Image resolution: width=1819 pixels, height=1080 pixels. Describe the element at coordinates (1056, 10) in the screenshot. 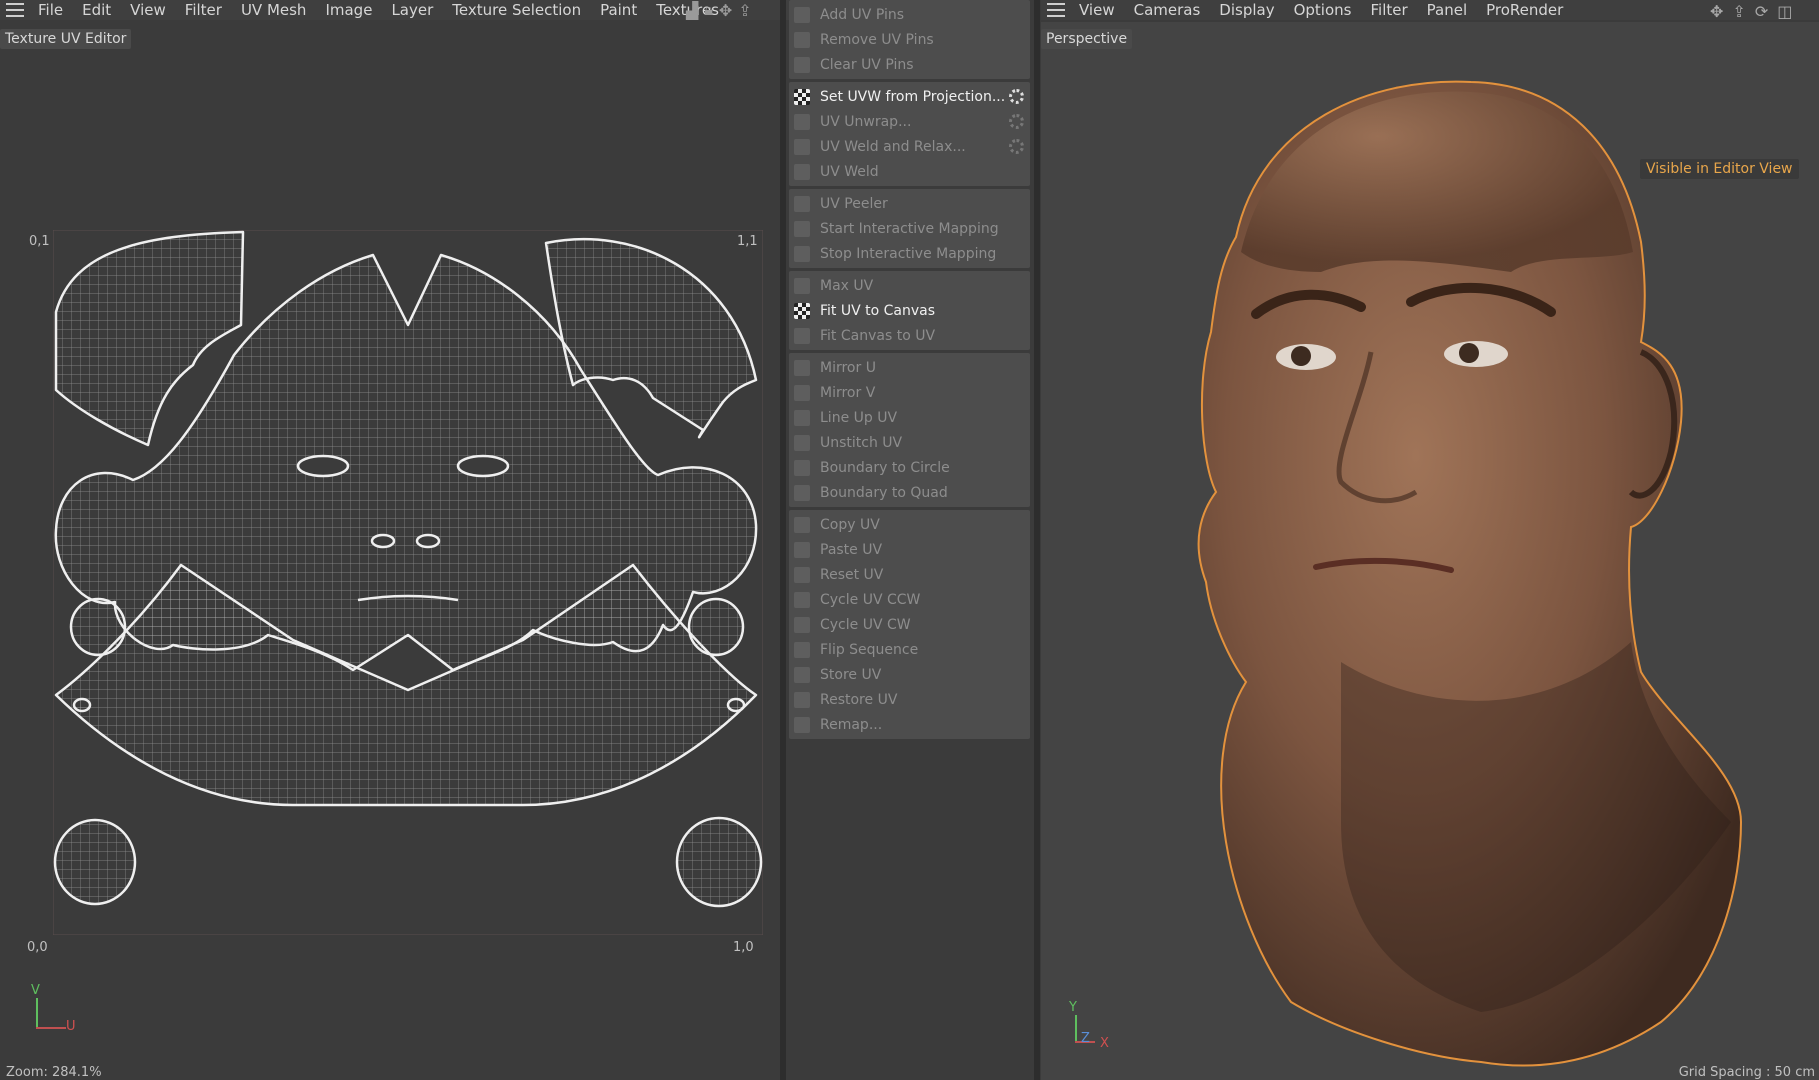

I see `viewport-hamburger-icon` at that location.